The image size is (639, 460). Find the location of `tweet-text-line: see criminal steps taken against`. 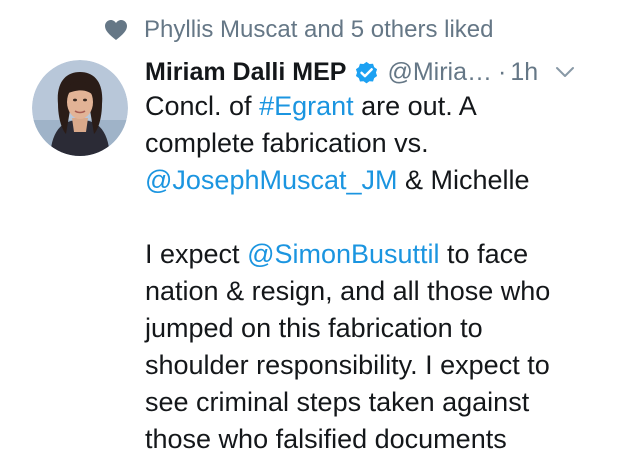

tweet-text-line: see criminal steps taken against is located at coordinates (385, 402).